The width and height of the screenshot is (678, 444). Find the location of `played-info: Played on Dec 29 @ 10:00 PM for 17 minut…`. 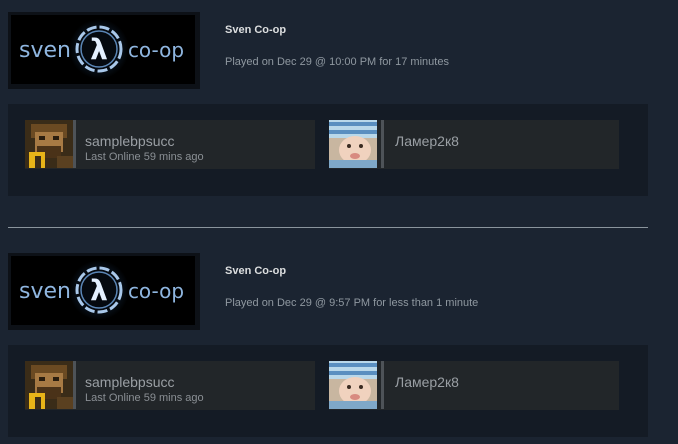

played-info: Played on Dec 29 @ 10:00 PM for 17 minut… is located at coordinates (337, 62).